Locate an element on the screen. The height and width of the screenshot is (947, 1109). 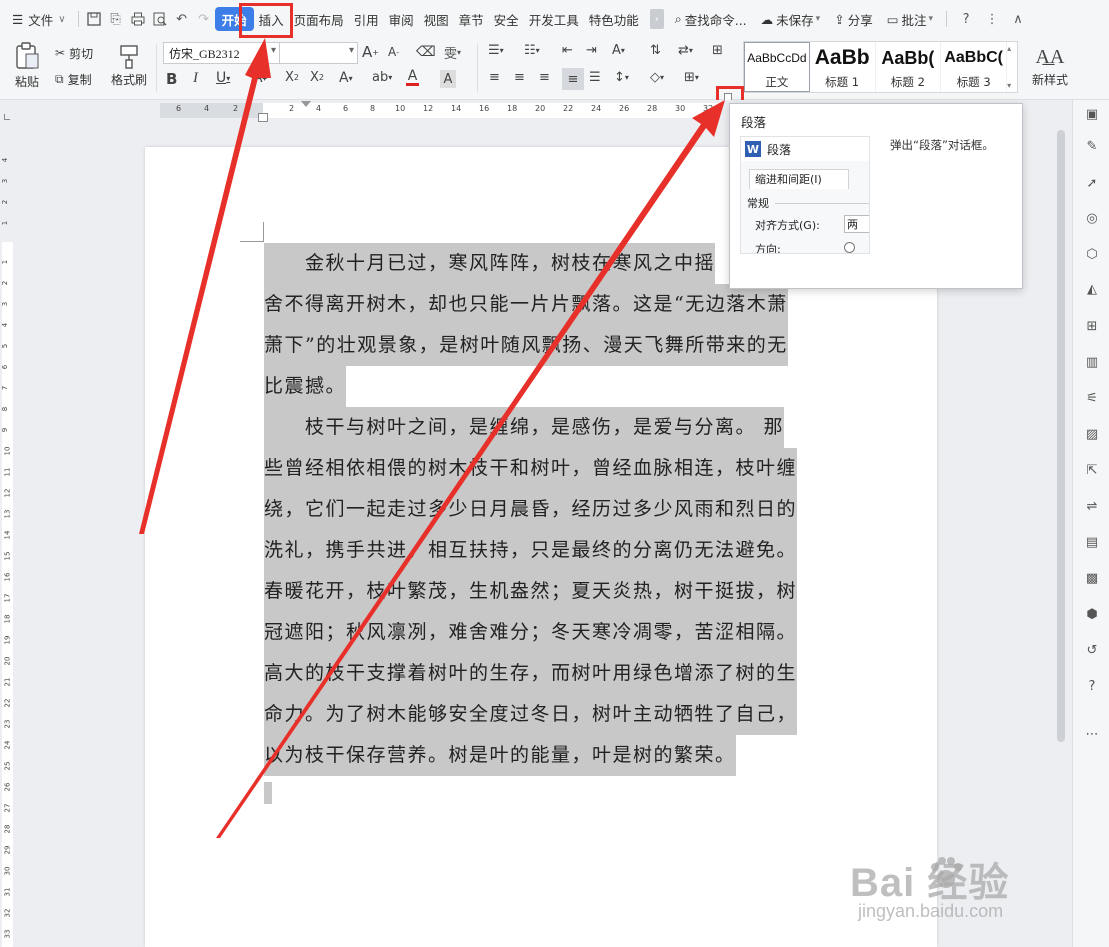
share-button: ⇪ 分享 is located at coordinates (853, 19).